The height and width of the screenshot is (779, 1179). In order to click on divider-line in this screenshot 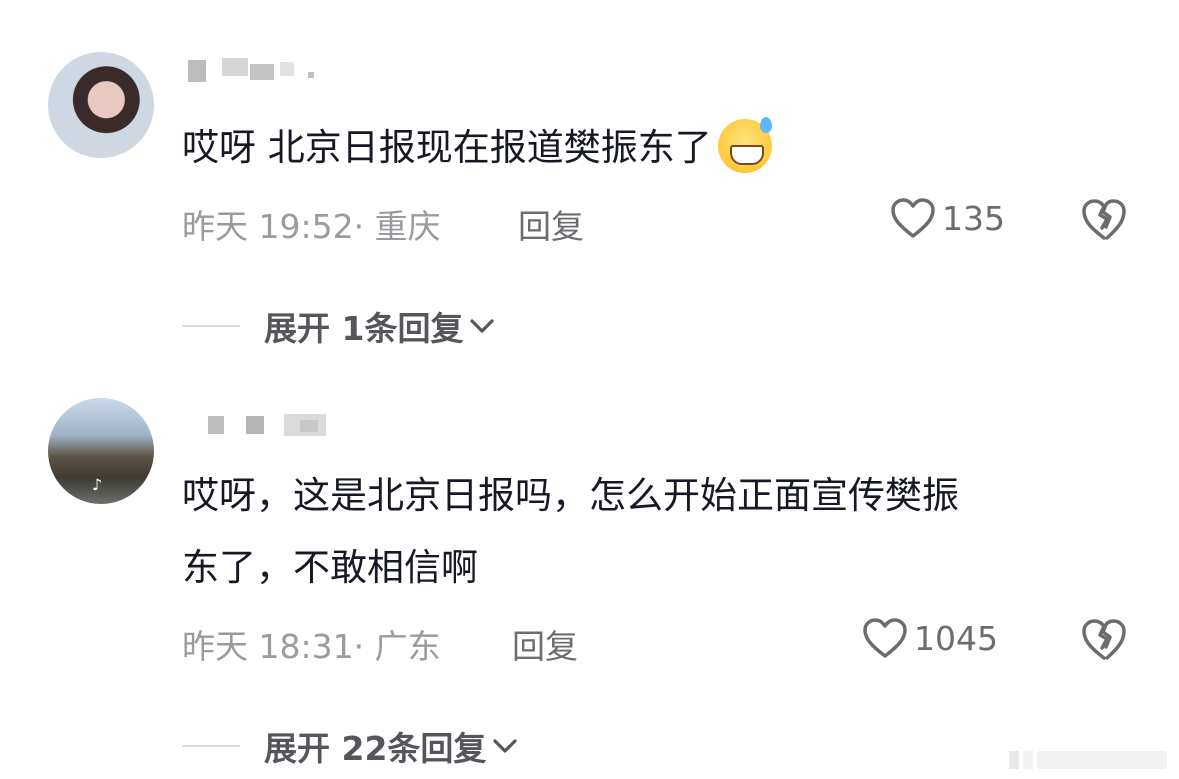, I will do `click(211, 746)`.